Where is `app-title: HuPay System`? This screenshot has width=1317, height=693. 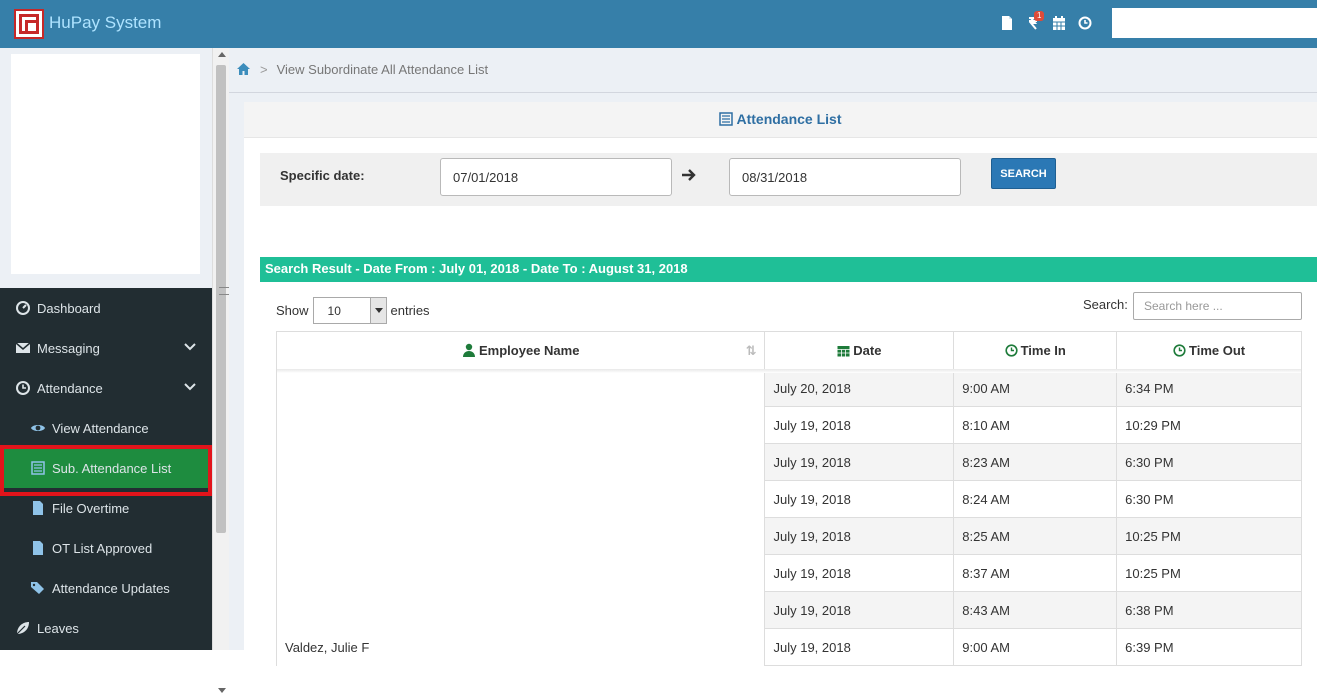 app-title: HuPay System is located at coordinates (105, 23).